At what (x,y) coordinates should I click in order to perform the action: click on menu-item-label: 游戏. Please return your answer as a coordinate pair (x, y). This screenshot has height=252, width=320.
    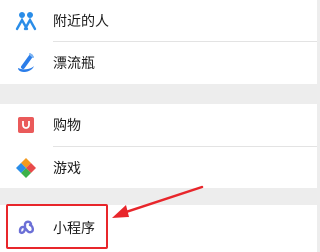
    Looking at the image, I should click on (67, 168).